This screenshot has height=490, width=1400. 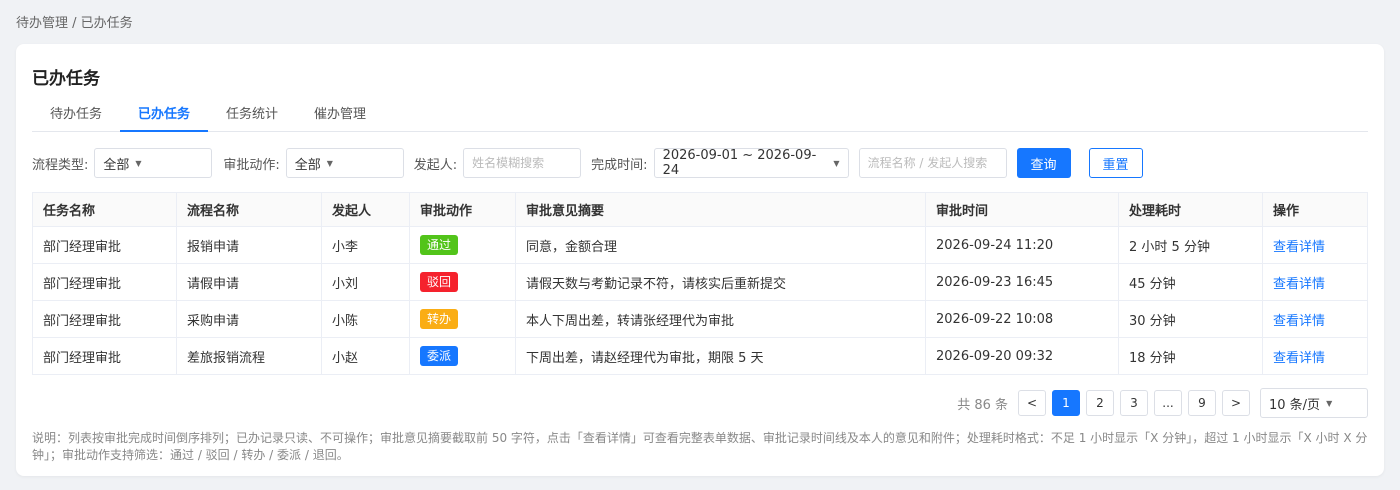 I want to click on tab-bar: 待办任务 已办任务 任务统计 催办管理, so click(x=700, y=116).